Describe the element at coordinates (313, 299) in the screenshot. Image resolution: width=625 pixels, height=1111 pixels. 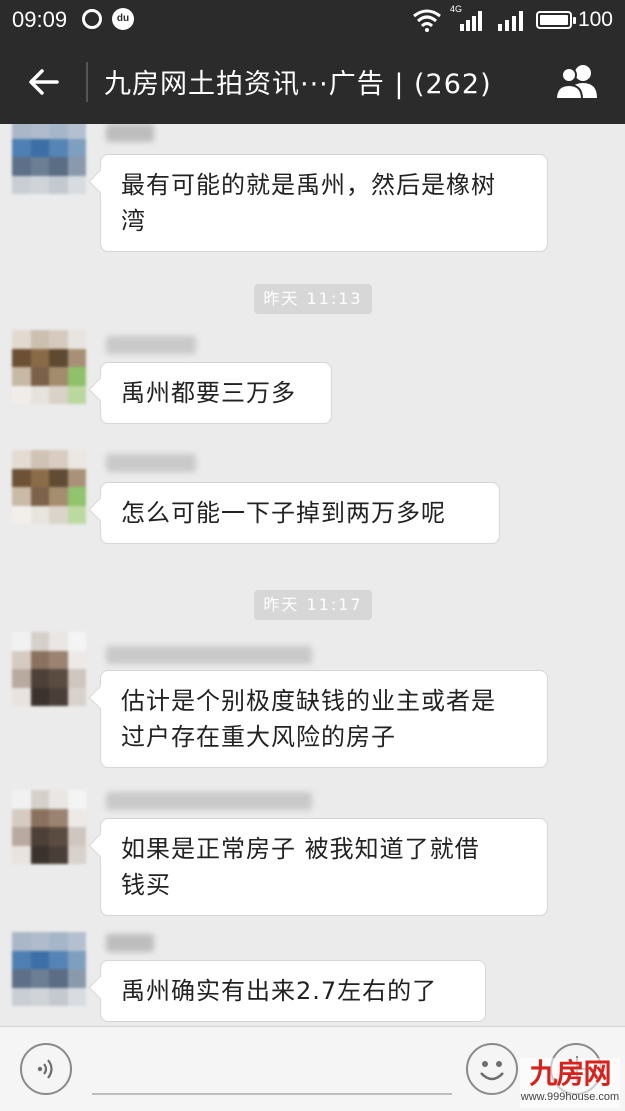
I see `timestamp: 昨天 11:13` at that location.